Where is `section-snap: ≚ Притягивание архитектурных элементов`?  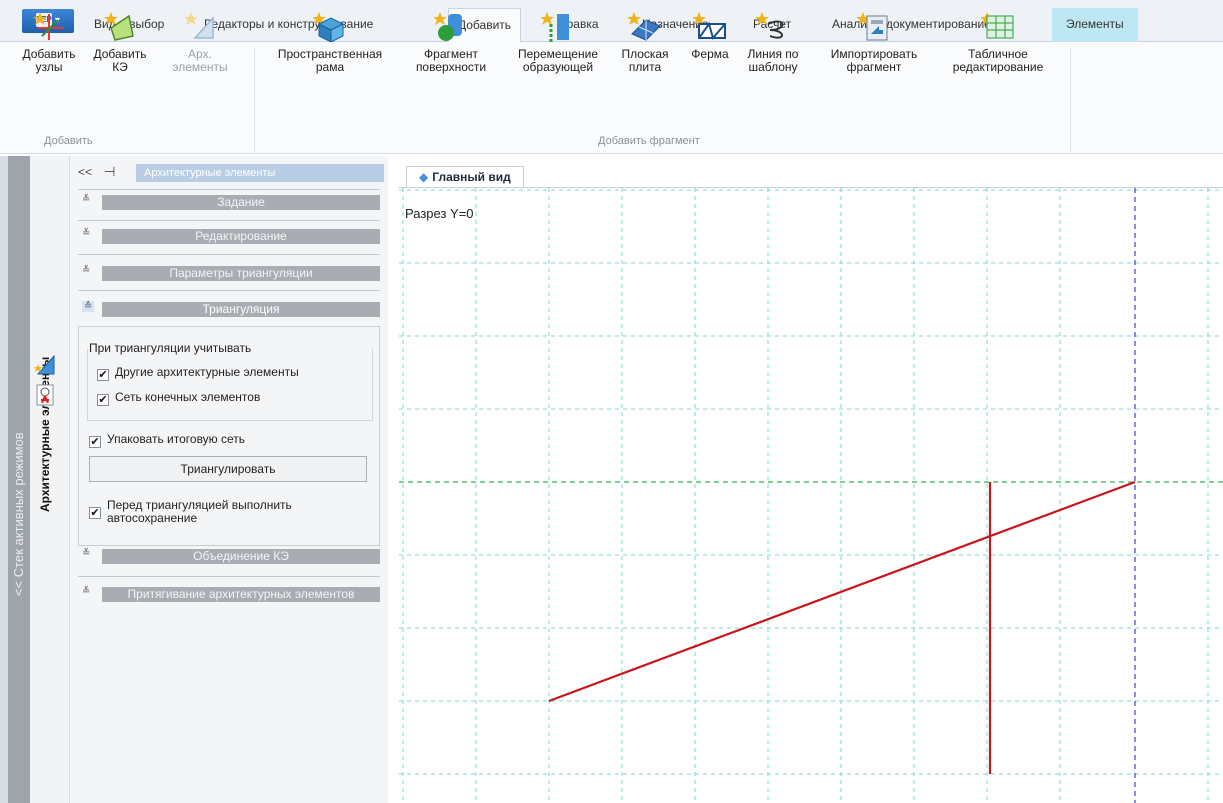
section-snap: ≚ Притягивание архитектурных элементов is located at coordinates (229, 594).